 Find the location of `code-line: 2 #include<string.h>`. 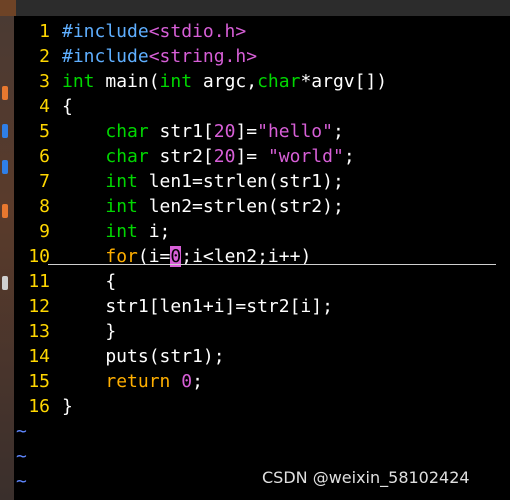

code-line: 2 #include<string.h> is located at coordinates (135, 56).